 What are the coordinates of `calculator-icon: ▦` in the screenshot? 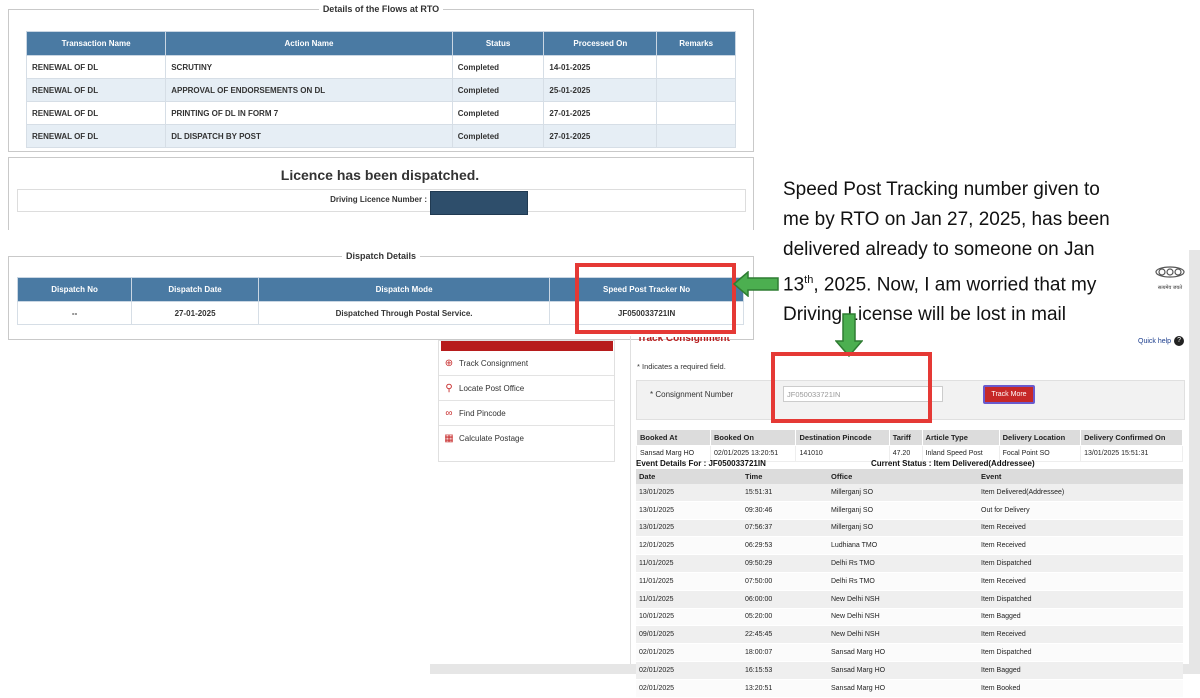 It's located at (449, 438).